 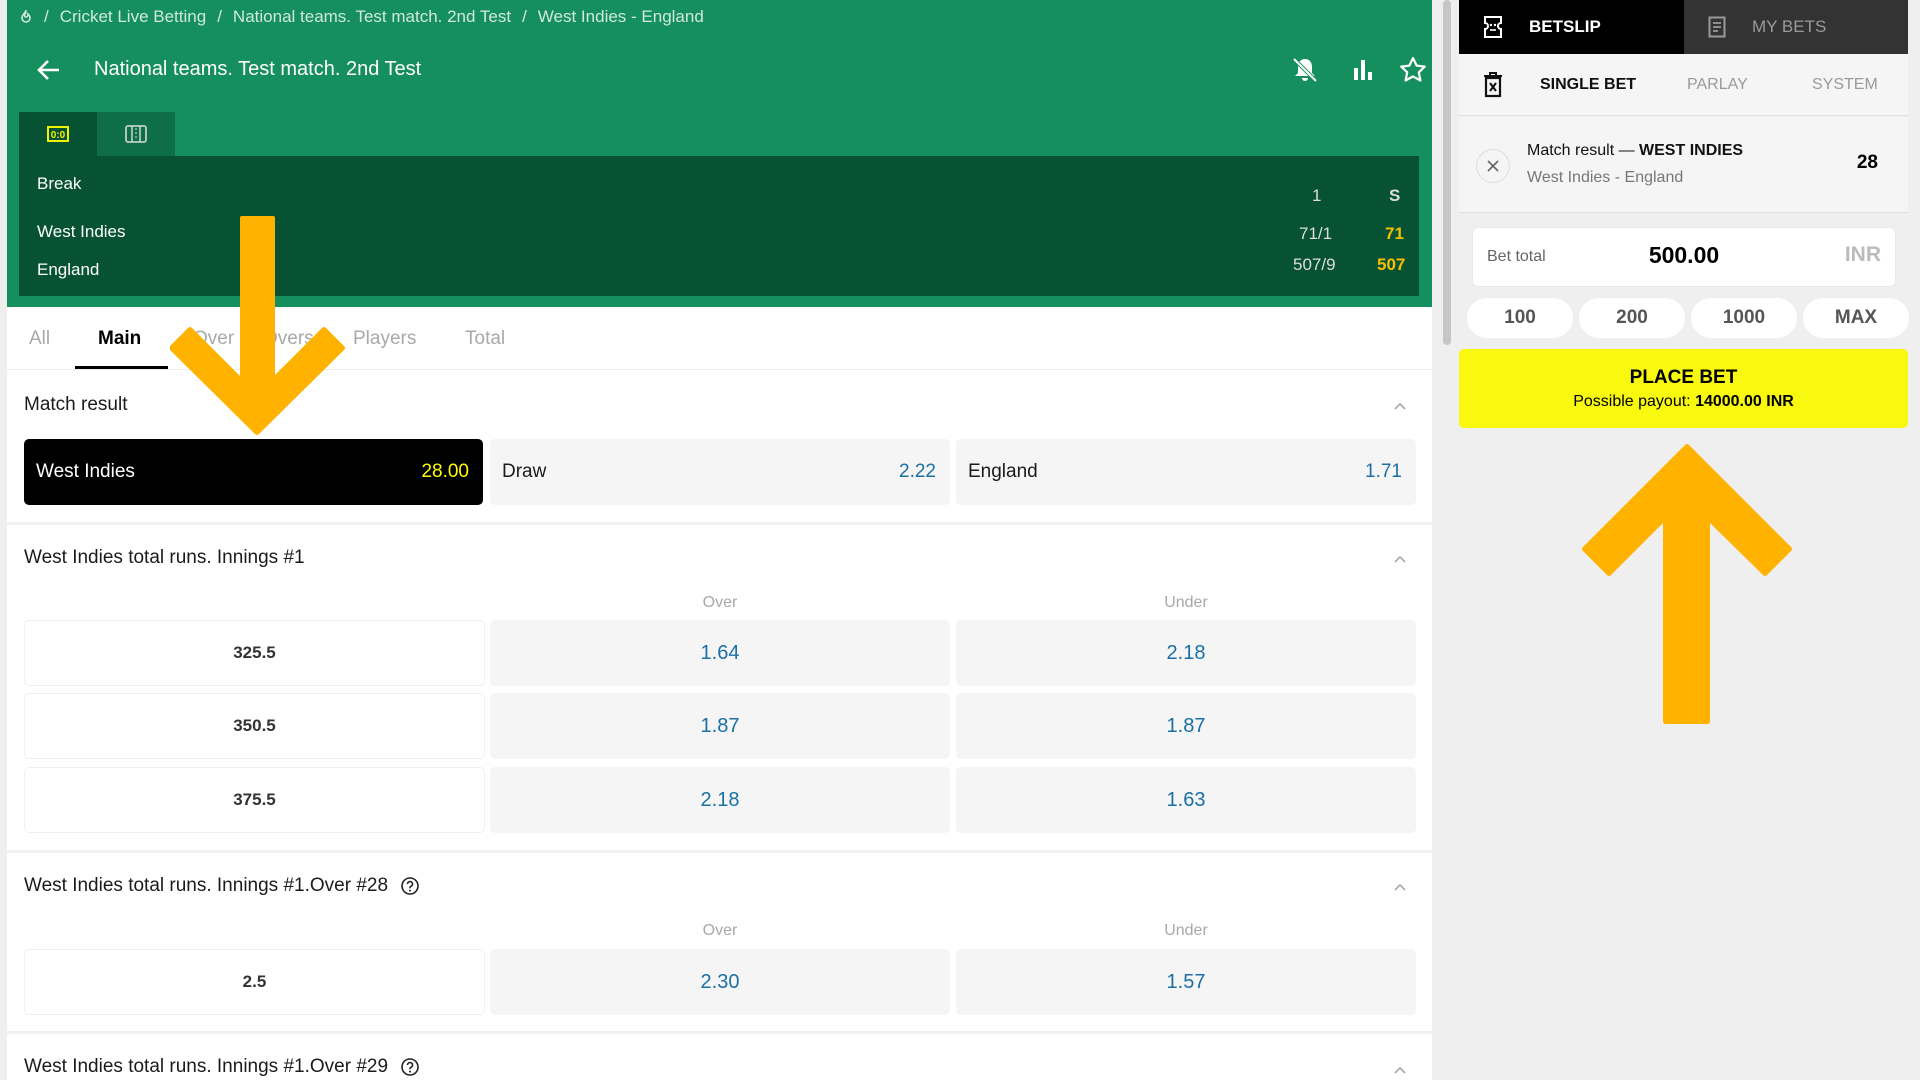 What do you see at coordinates (720, 982) in the screenshot?
I see `over-odds-button: 2.30` at bounding box center [720, 982].